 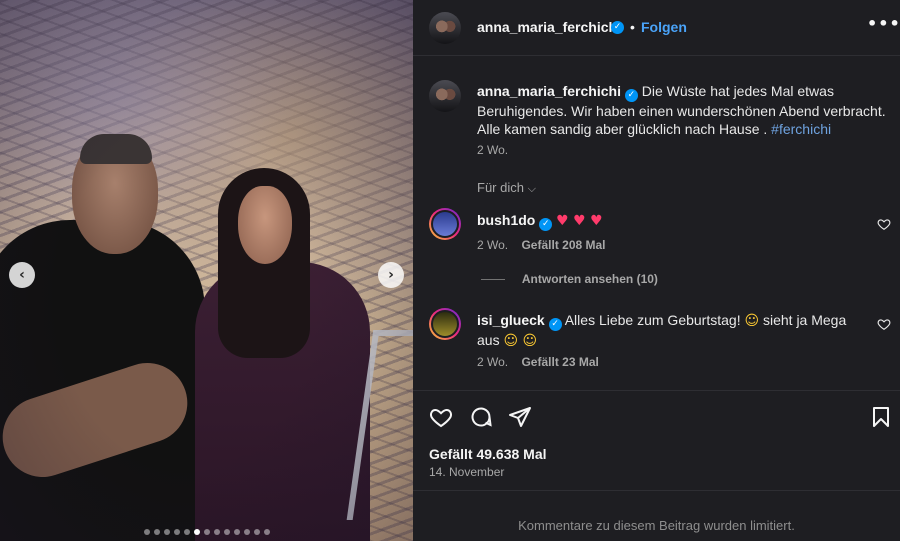 I want to click on carousel-indicator, so click(x=206, y=532).